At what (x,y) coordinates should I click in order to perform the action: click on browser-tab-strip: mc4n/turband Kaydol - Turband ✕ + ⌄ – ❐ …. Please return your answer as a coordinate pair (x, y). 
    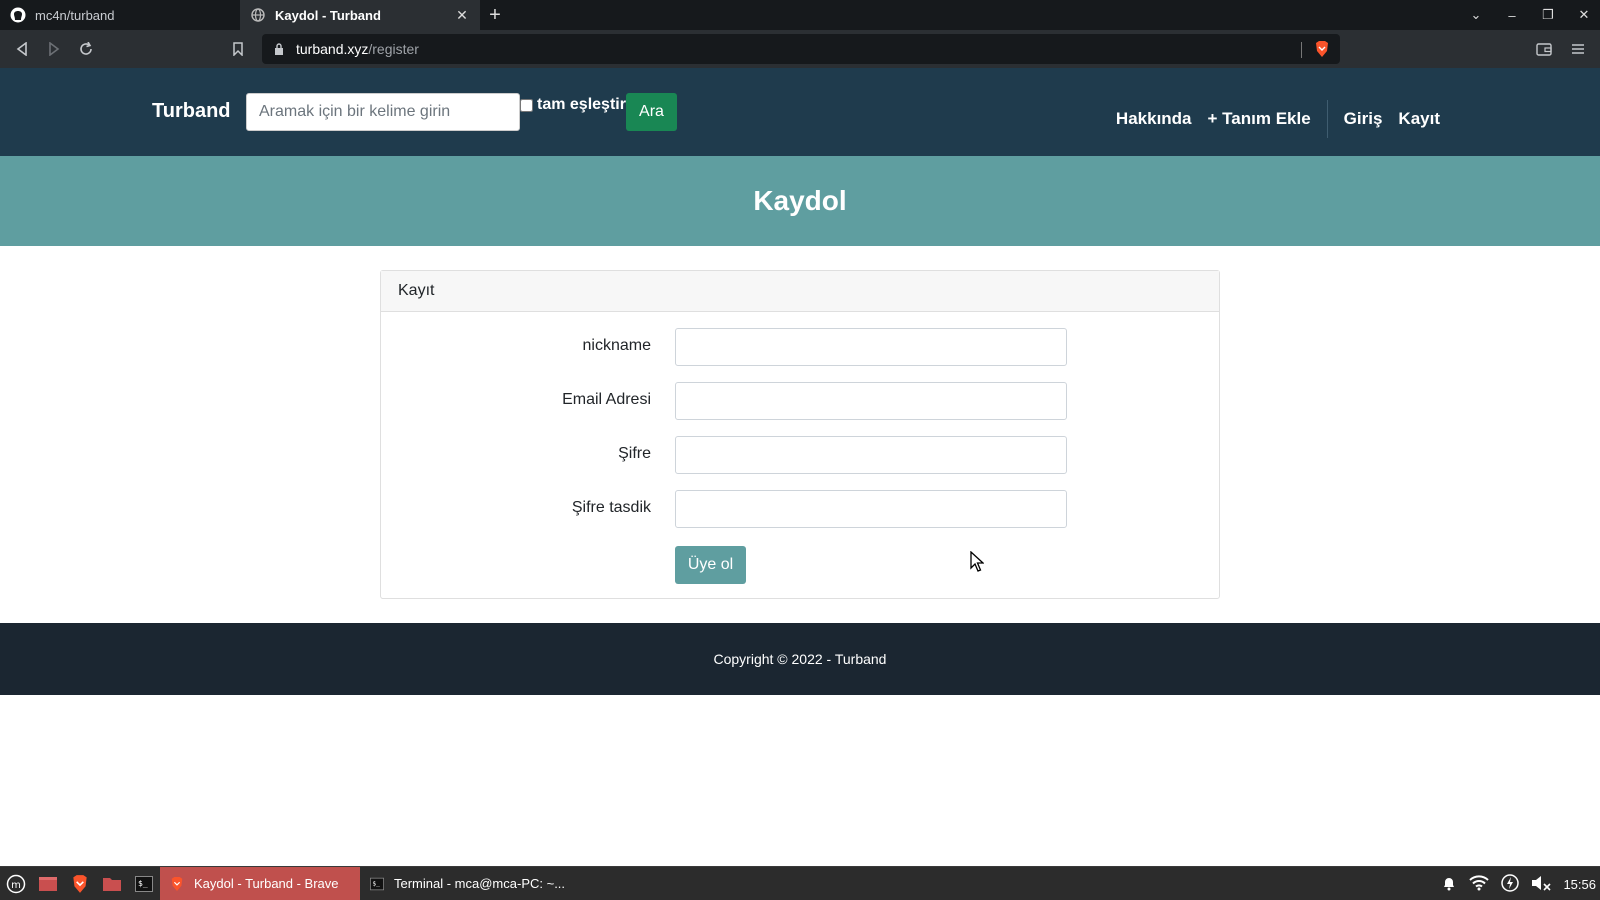
    Looking at the image, I should click on (800, 15).